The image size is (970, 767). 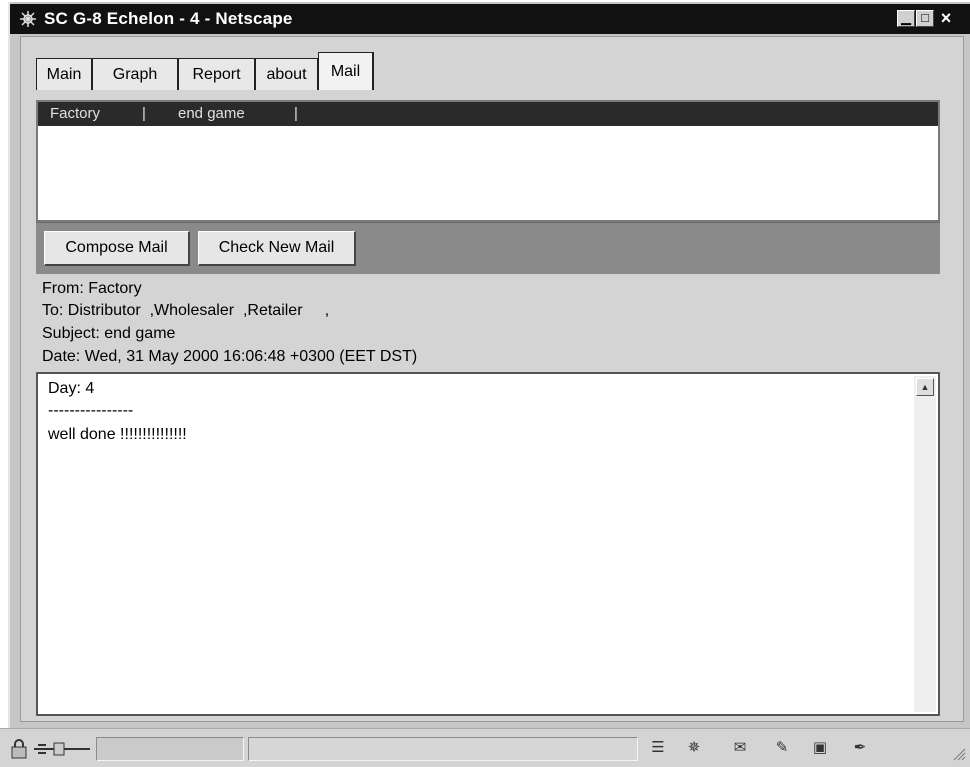 I want to click on document-icon: ☰, so click(x=658, y=748).